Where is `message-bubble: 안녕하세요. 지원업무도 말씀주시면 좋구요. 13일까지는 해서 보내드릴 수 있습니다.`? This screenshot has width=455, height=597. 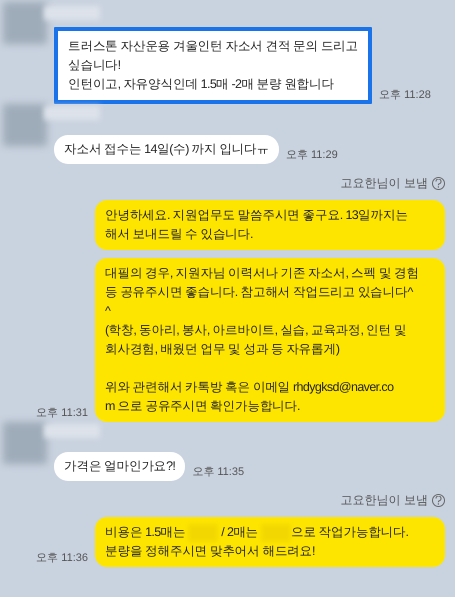
message-bubble: 안녕하세요. 지원업무도 말씀주시면 좋구요. 13일까지는 해서 보내드릴 수 있습니다. is located at coordinates (270, 225).